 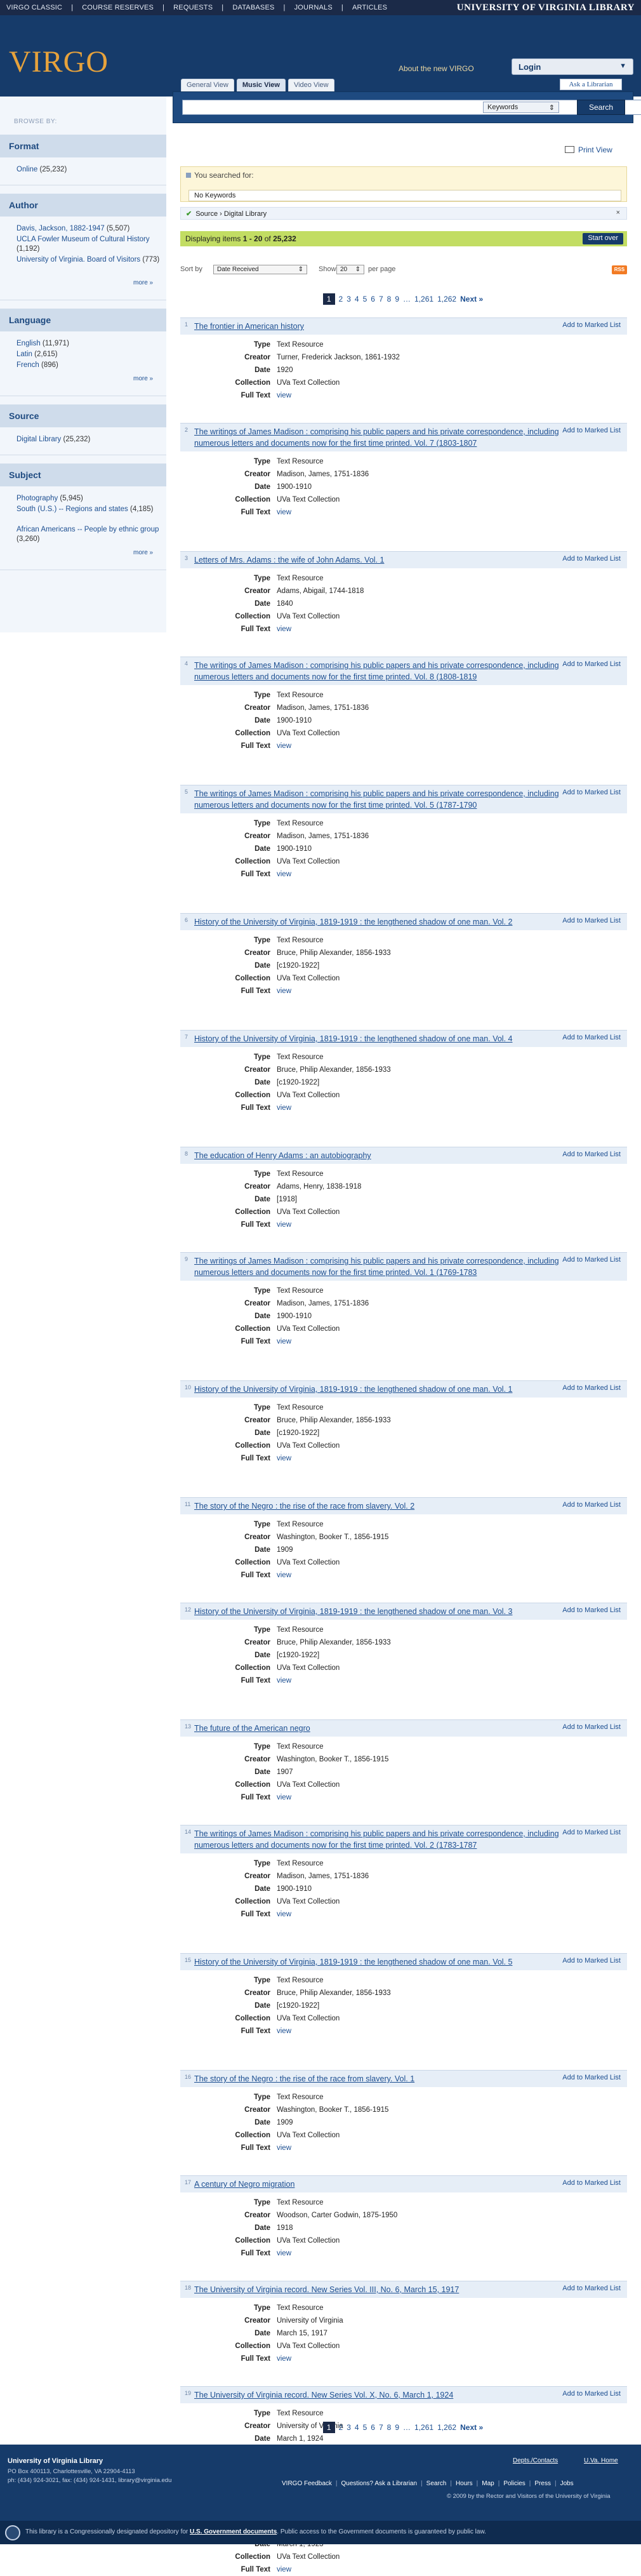 I want to click on footer-link: Hours, so click(x=464, y=2483).